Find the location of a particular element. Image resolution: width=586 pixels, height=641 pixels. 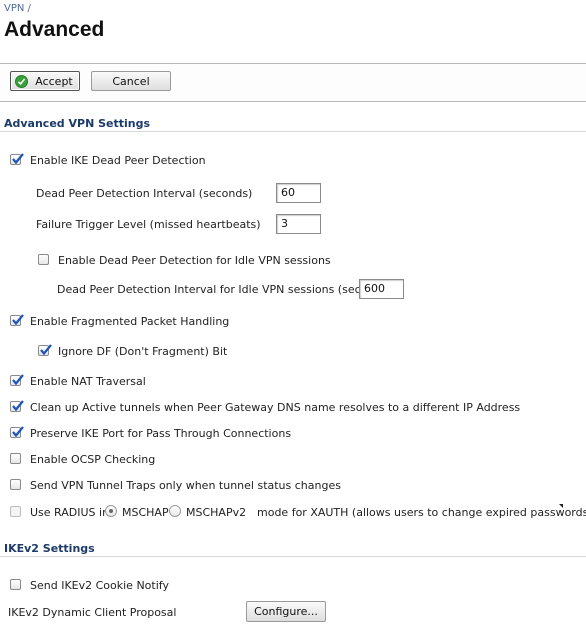

ikev2-cookie-notify-checkbox is located at coordinates (15, 584).